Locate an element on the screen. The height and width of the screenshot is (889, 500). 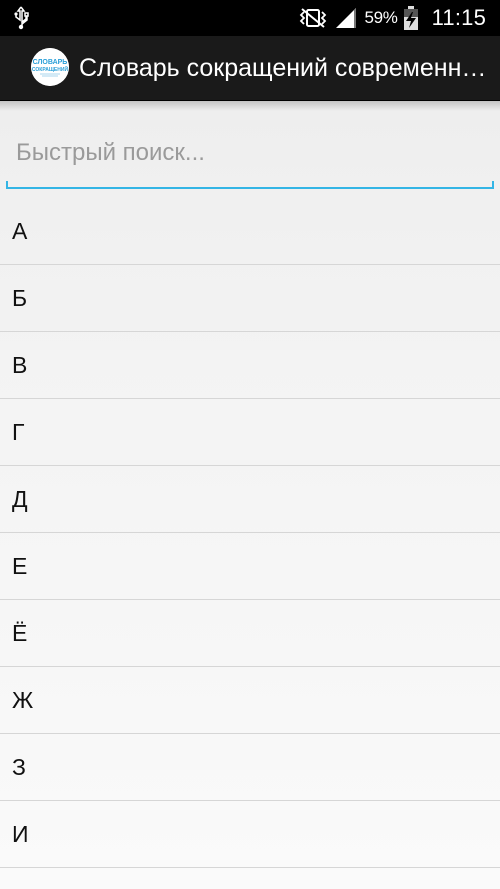
letter-label: Ё is located at coordinates (20, 632).